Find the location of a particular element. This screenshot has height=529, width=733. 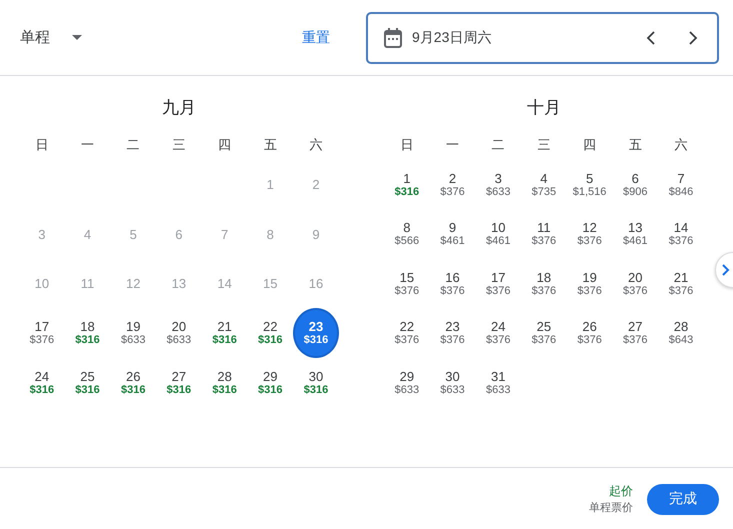

month-title: 十月 is located at coordinates (544, 108).